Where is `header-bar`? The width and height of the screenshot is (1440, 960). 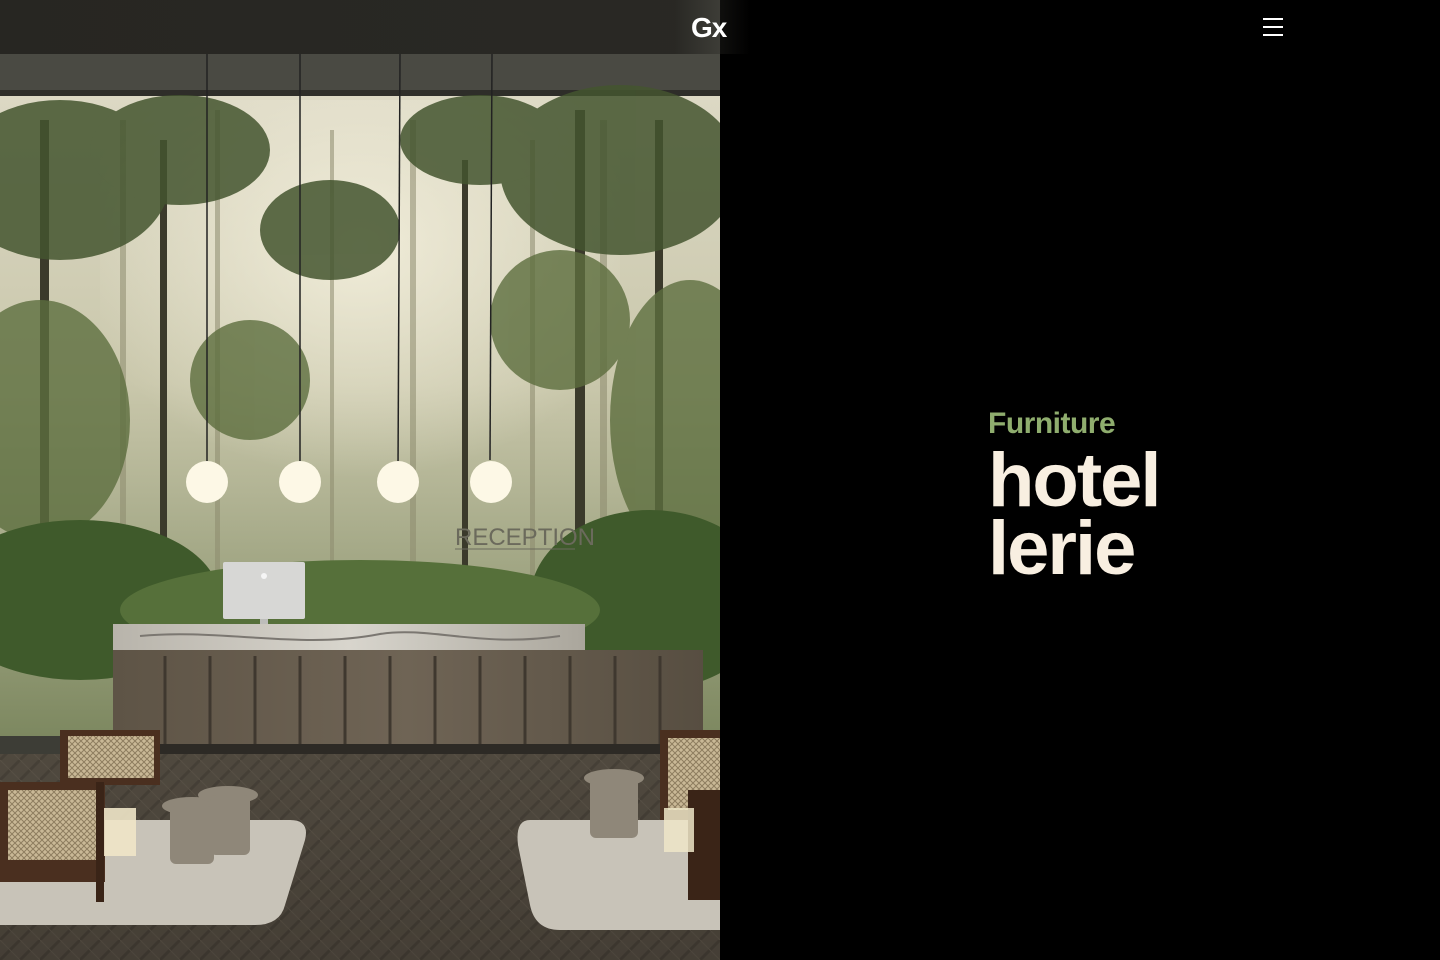 header-bar is located at coordinates (375, 27).